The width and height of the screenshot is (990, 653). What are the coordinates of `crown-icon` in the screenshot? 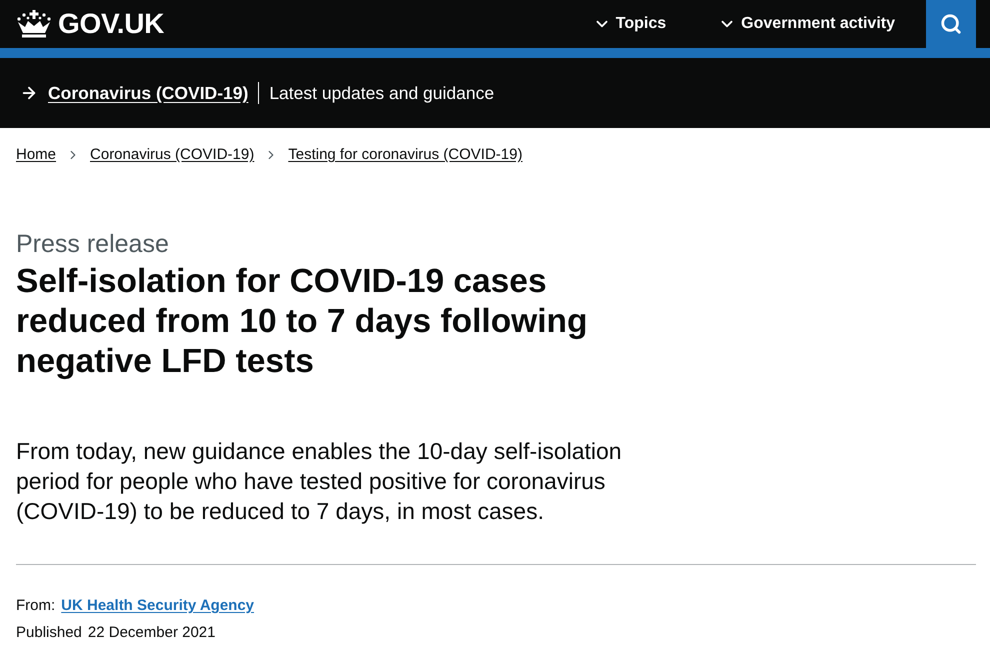 It's located at (34, 24).